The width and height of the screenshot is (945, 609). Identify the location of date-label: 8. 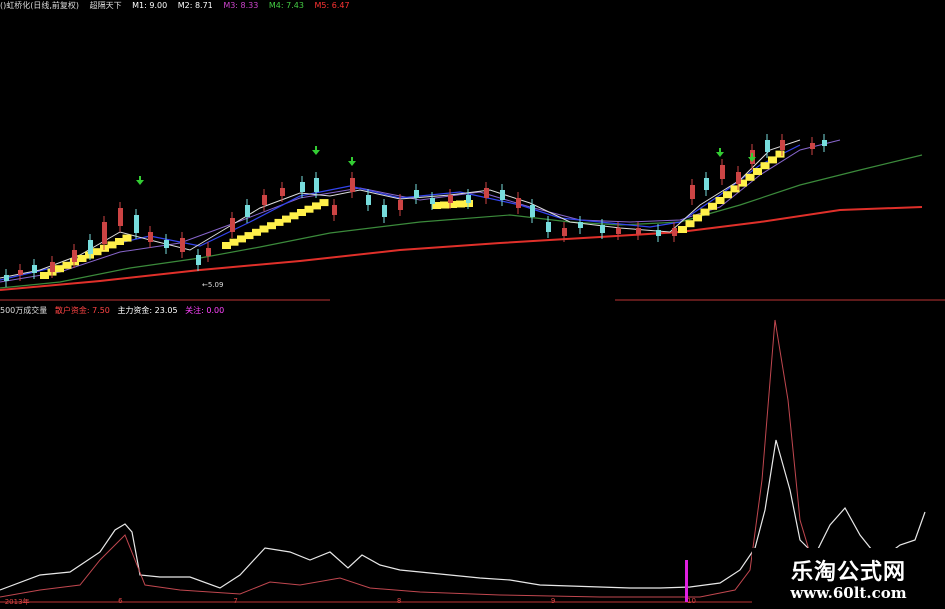
(399, 601).